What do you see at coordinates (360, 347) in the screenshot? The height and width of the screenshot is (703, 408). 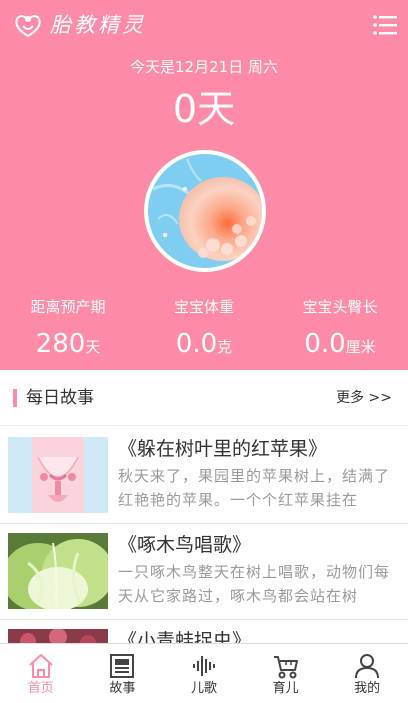 I see `stat-unit: 厘米` at bounding box center [360, 347].